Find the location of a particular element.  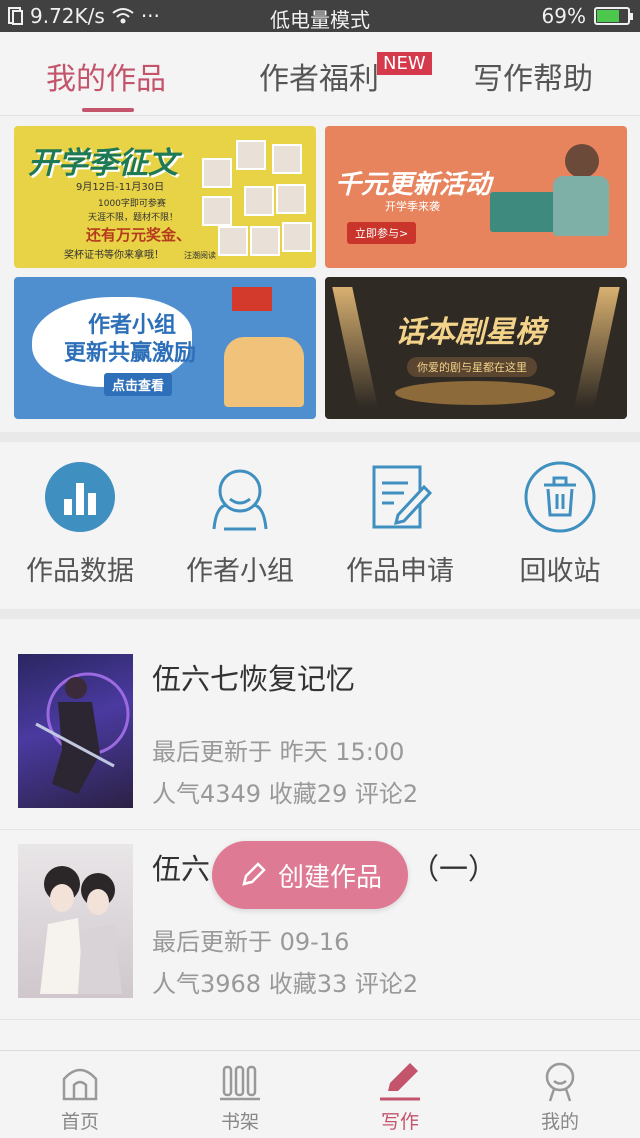

battery-icon is located at coordinates (613, 16).